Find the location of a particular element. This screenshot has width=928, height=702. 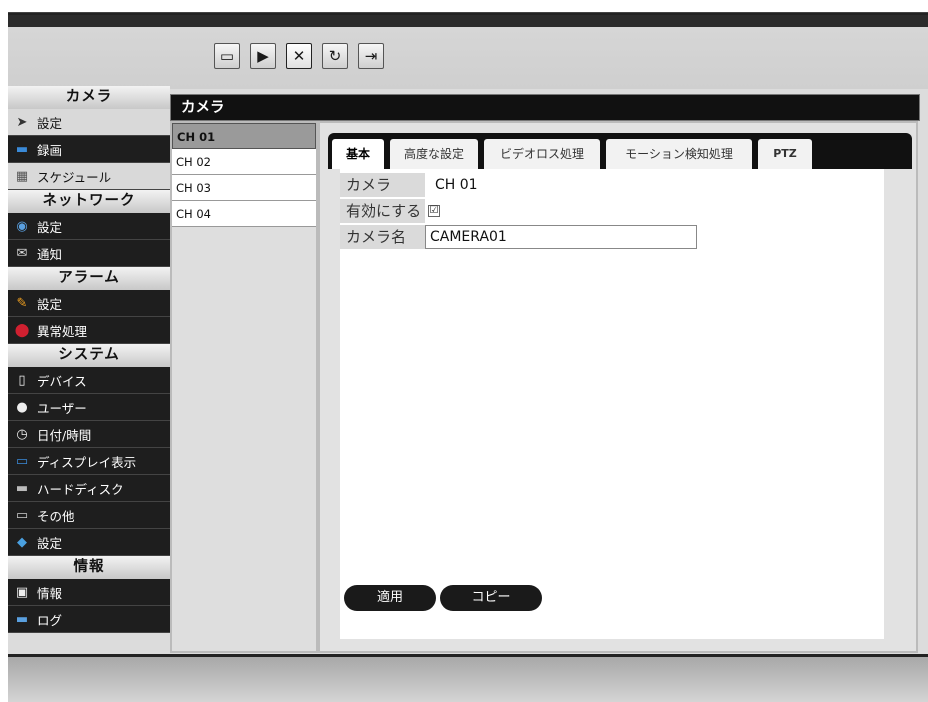

sidebar-section-alarm: アラーム is located at coordinates (89, 278).